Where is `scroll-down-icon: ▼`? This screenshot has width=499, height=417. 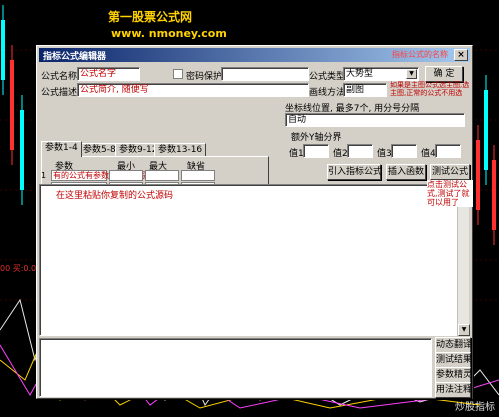 scroll-down-icon: ▼ is located at coordinates (464, 330).